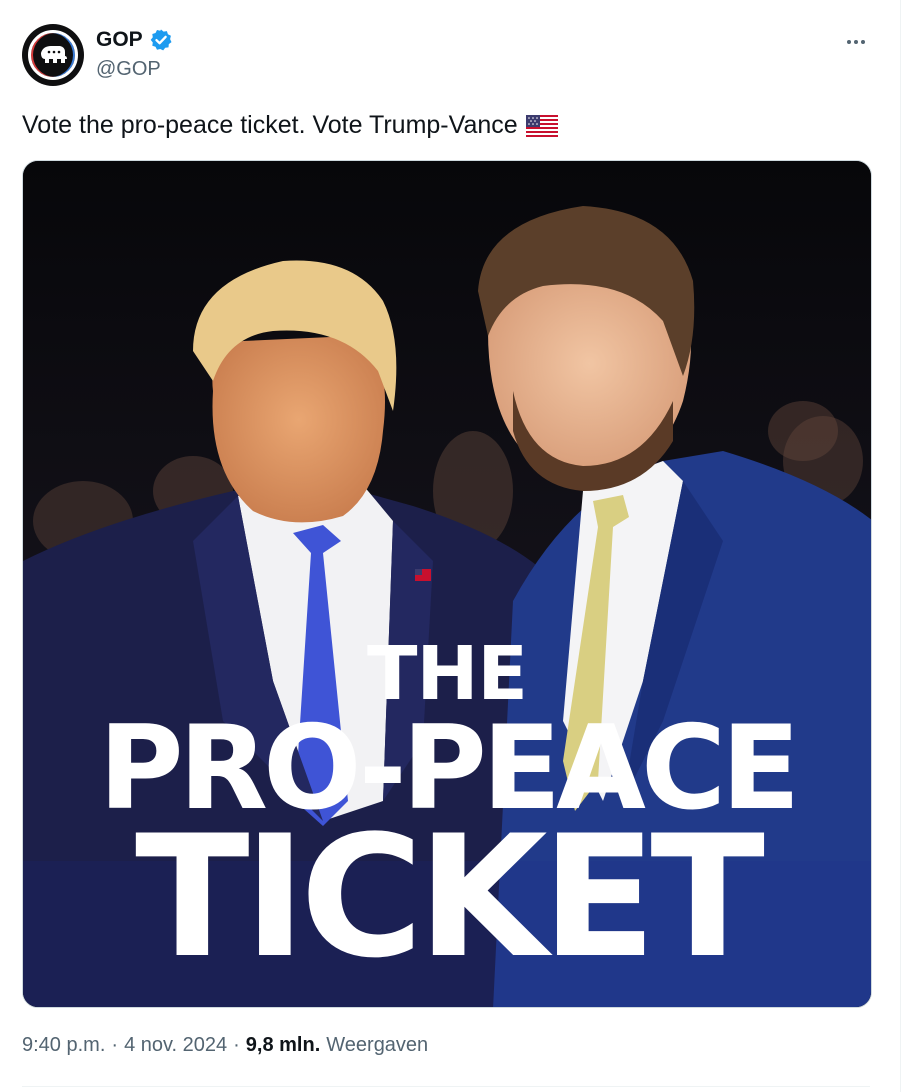 Image resolution: width=901 pixels, height=1092 pixels. What do you see at coordinates (377, 1045) in the screenshot?
I see `views-label: Weergaven` at bounding box center [377, 1045].